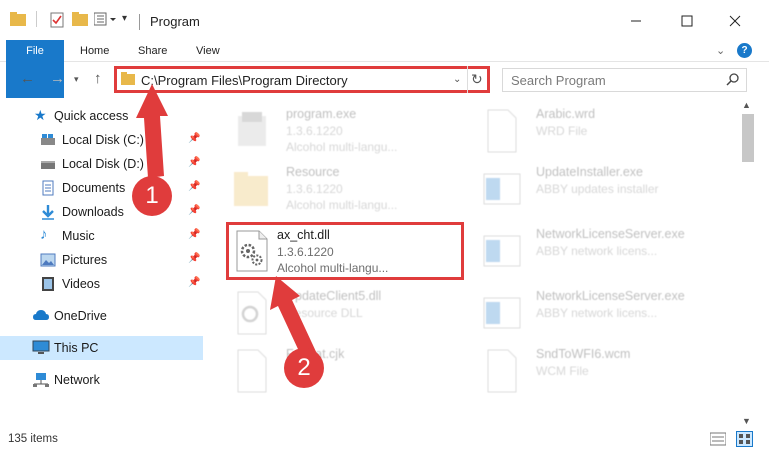 This screenshot has width=769, height=467. Describe the element at coordinates (610, 234) in the screenshot. I see `file-name: NetworkLicenseServer.exe` at that location.